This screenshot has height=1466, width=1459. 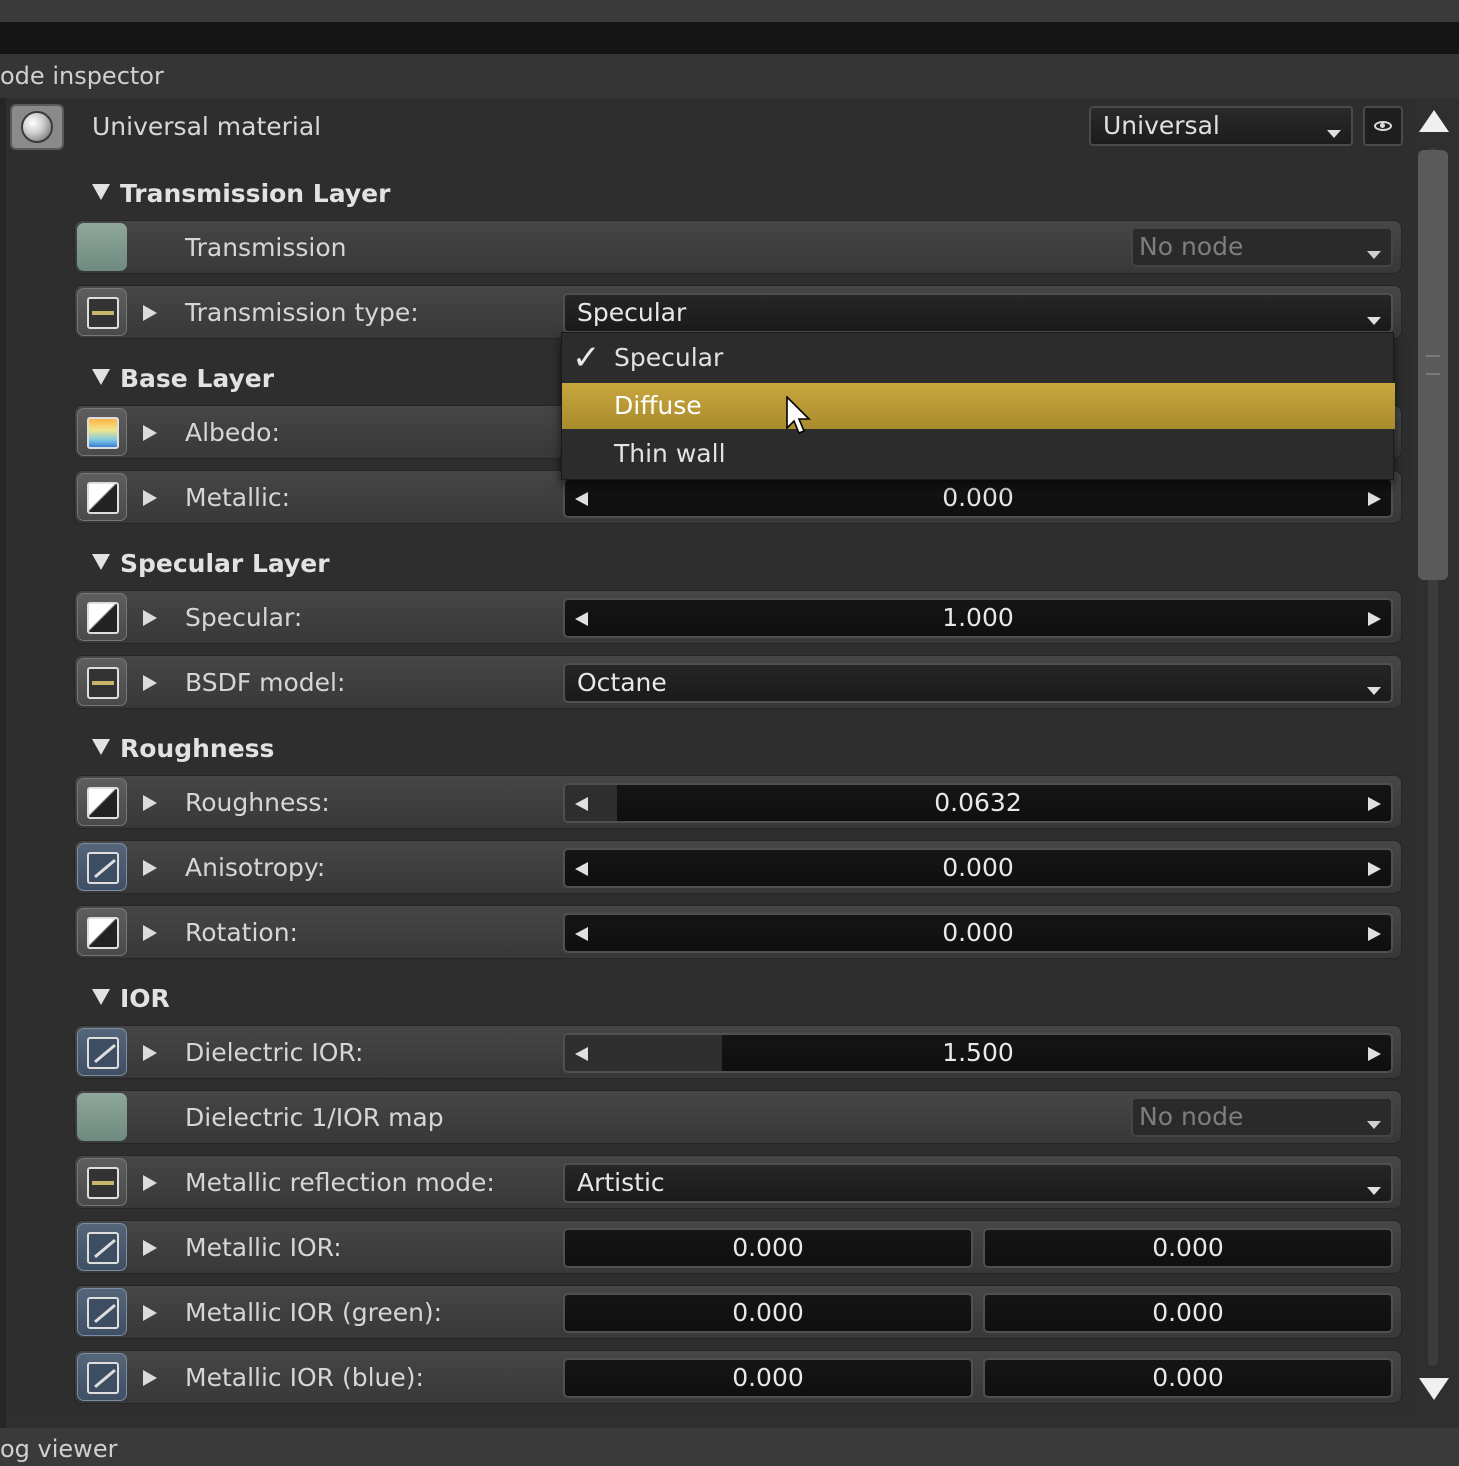 I want to click on row-label: BSDF model:, so click(x=265, y=682).